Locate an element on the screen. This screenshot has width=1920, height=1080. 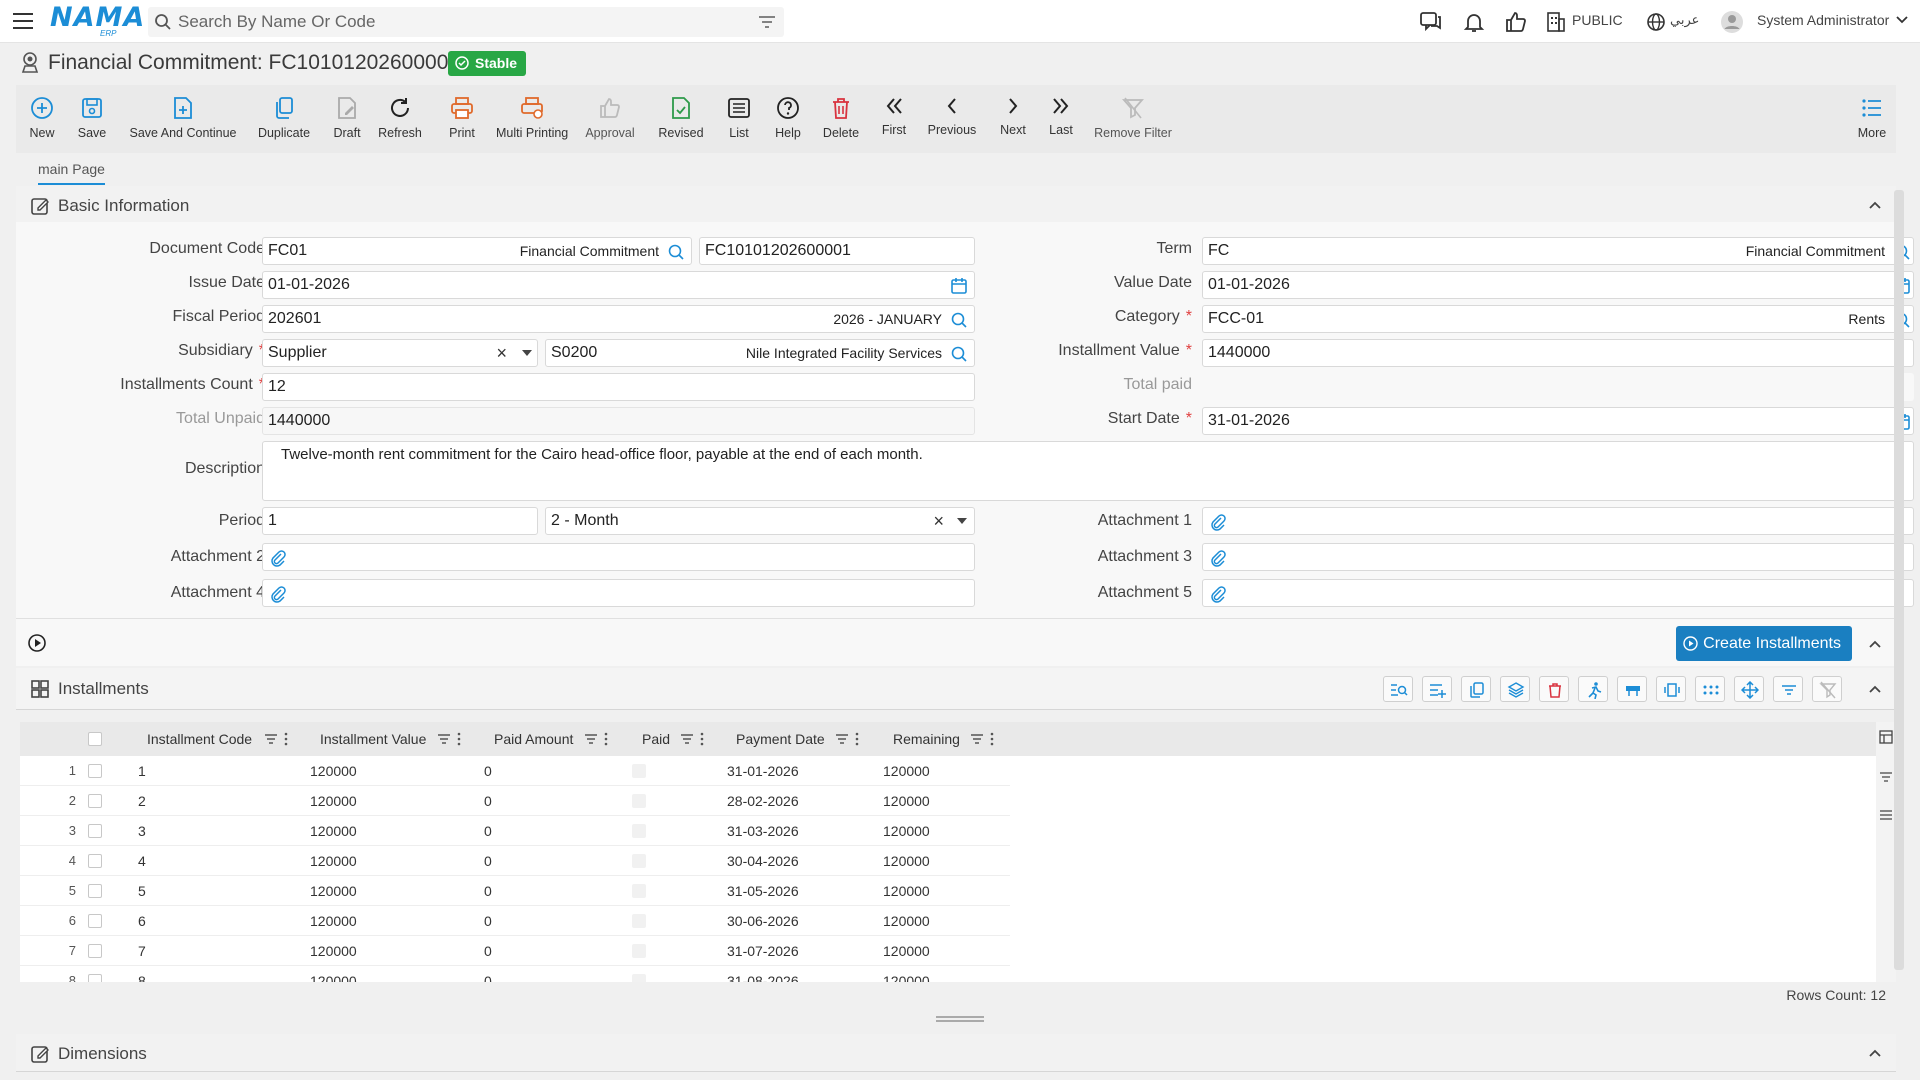
remove-filter-button: Remove Filter is located at coordinates (1133, 119).